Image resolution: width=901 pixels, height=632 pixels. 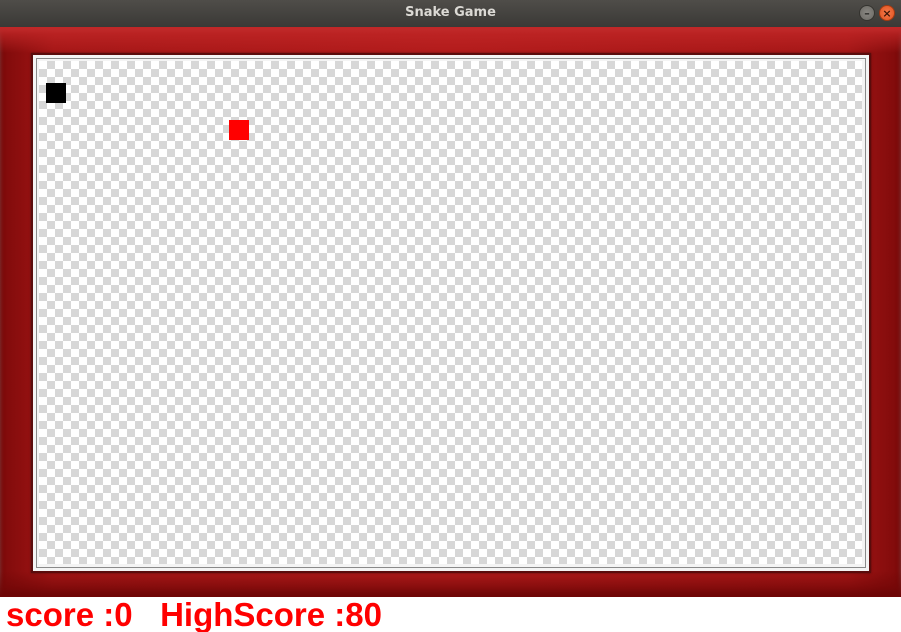 What do you see at coordinates (239, 130) in the screenshot?
I see `food-item` at bounding box center [239, 130].